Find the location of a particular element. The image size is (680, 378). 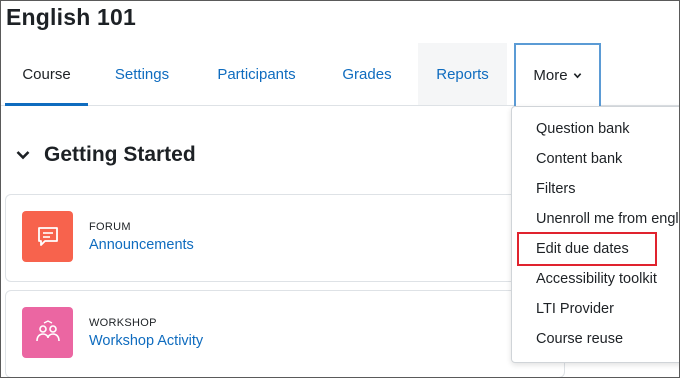

activity-type: WORKSHOP is located at coordinates (123, 323).